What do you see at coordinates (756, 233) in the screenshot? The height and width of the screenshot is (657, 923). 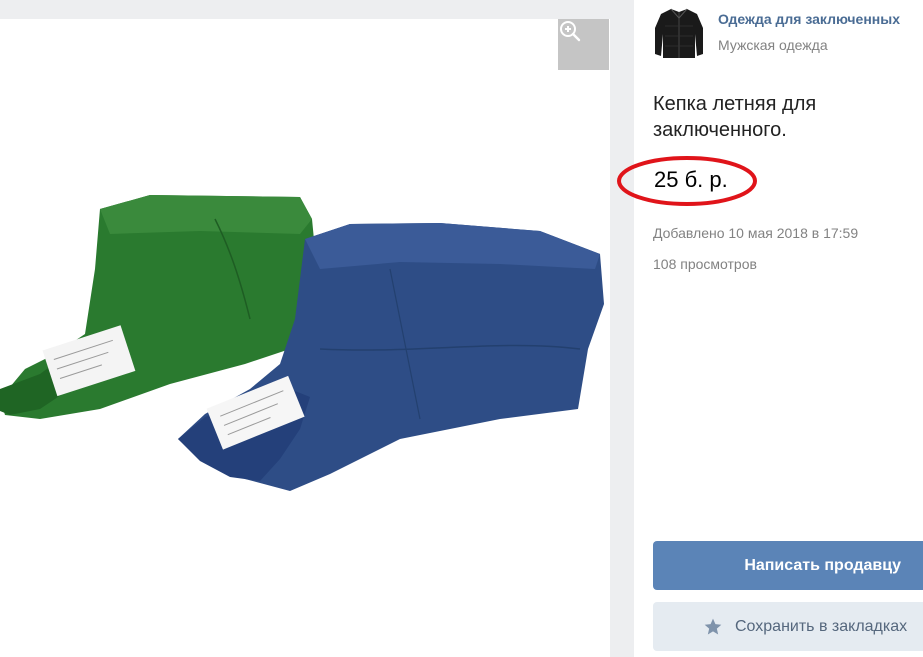 I see `added-date: Добавлено 10 мая 2018 в 17:59` at bounding box center [756, 233].